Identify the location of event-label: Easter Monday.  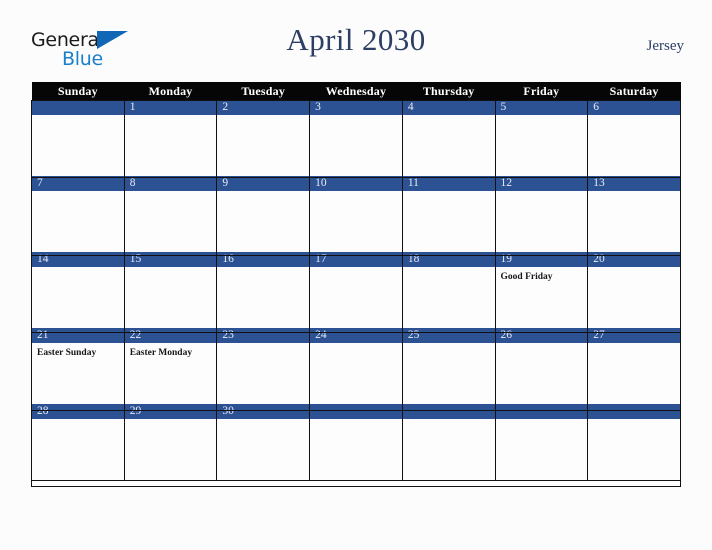
(161, 353).